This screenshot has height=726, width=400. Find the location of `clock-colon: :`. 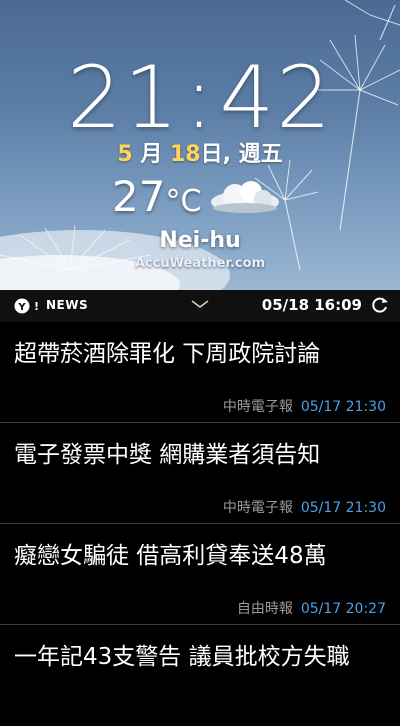

clock-colon: : is located at coordinates (200, 98).